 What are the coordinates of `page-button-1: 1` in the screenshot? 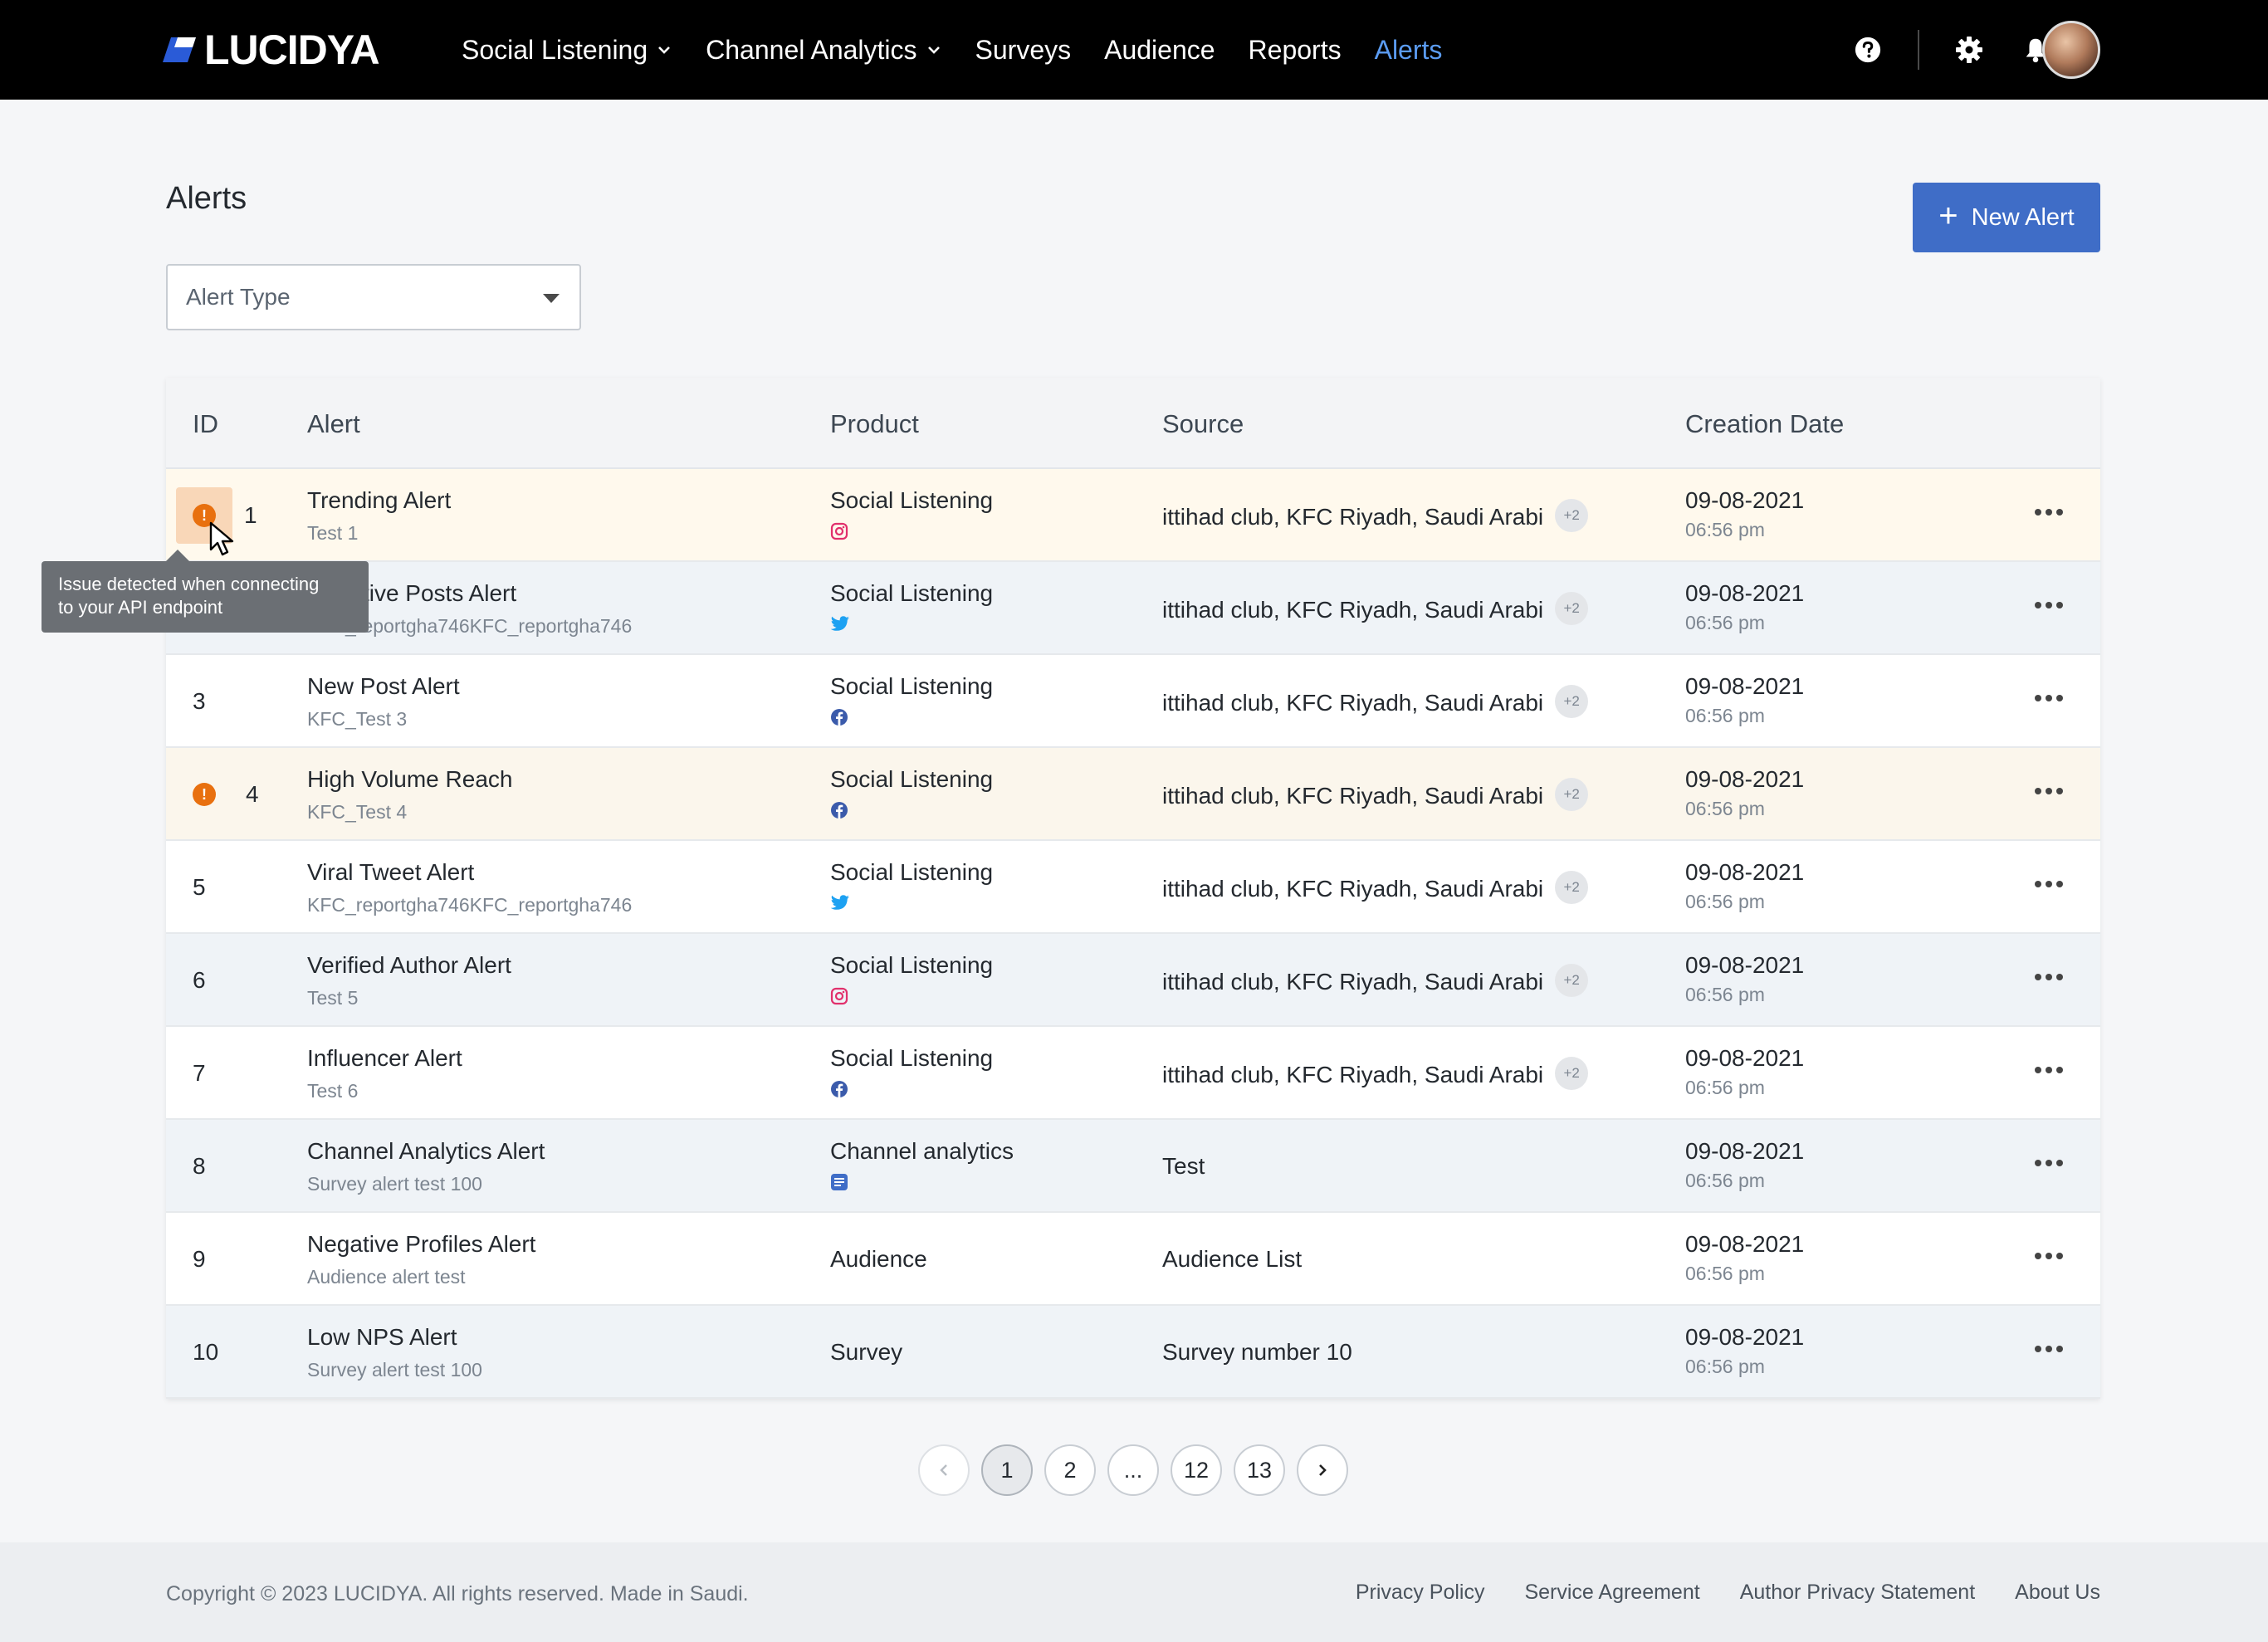 It's located at (1007, 1470).